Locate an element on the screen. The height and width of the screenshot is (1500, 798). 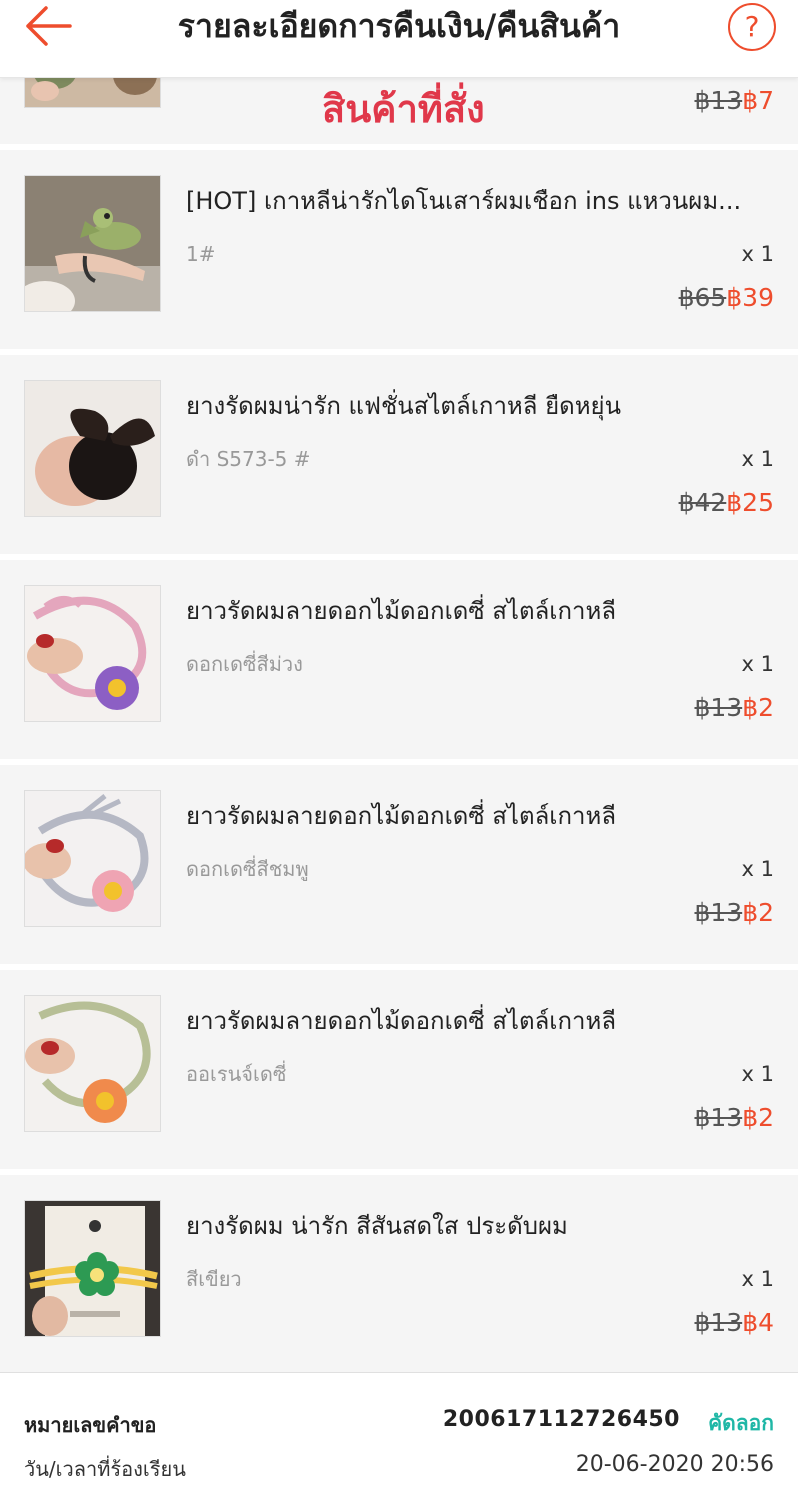
item-price: ฿13฿4 is located at coordinates (734, 1323).